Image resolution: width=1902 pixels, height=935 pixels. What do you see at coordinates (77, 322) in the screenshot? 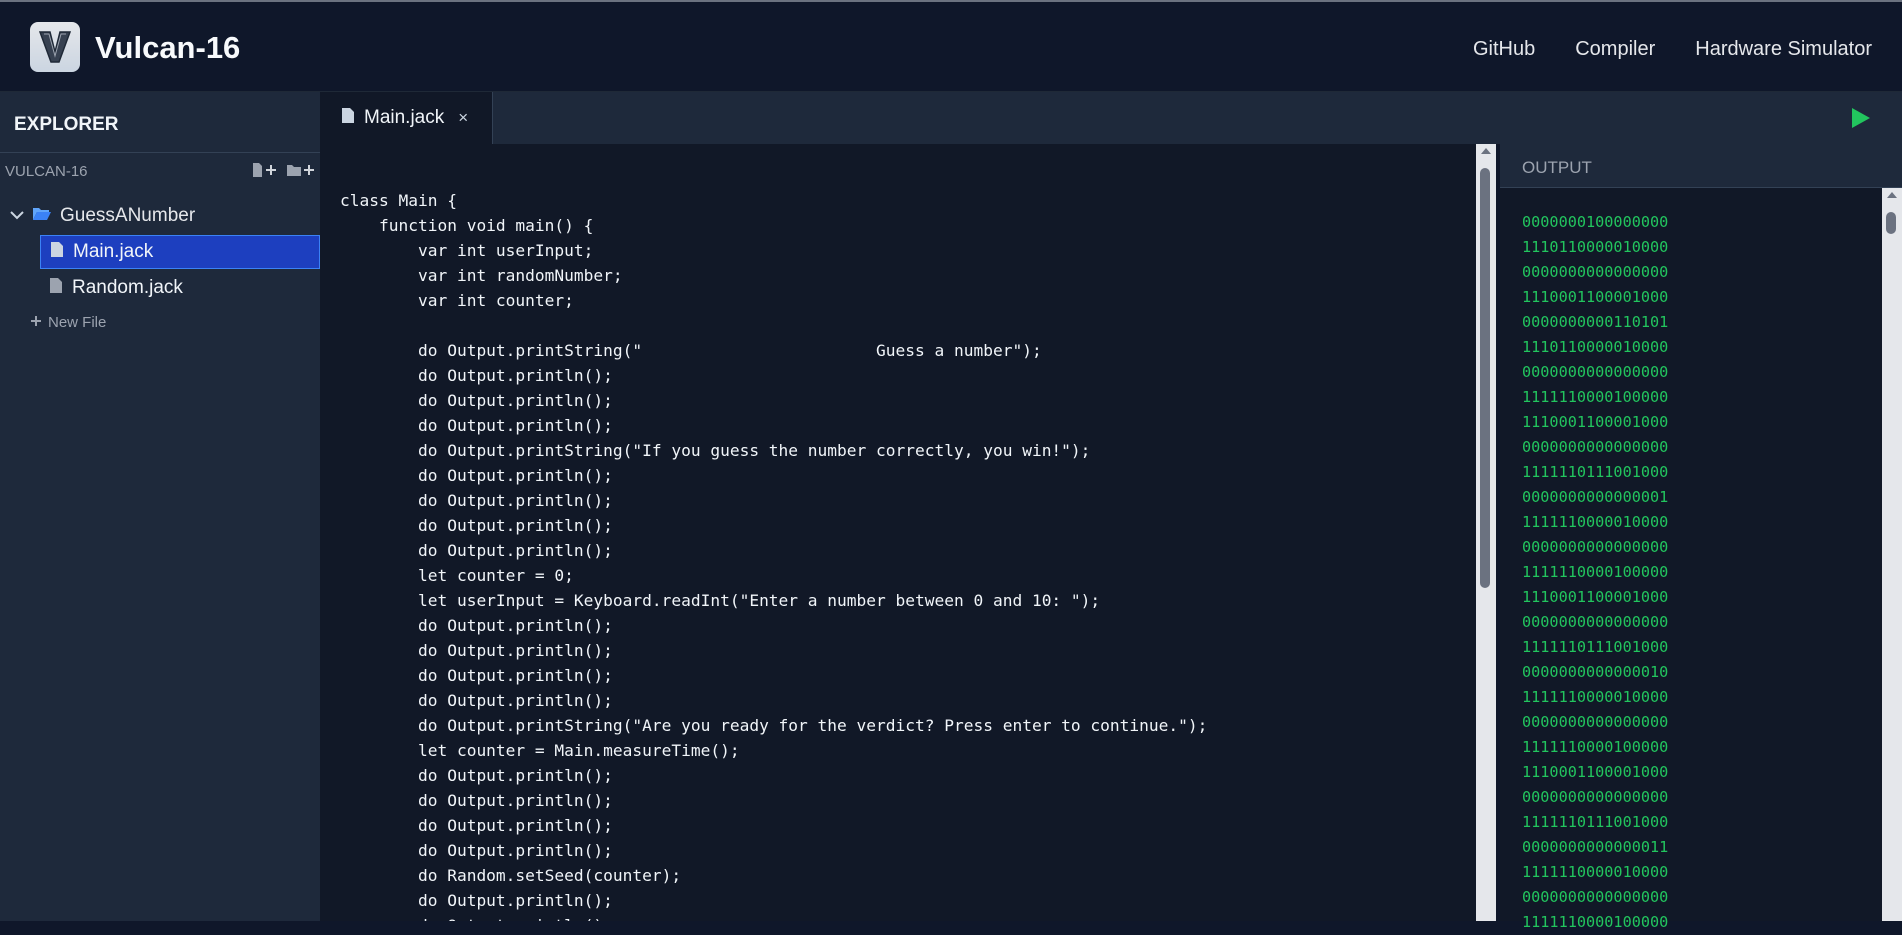
I see `new-file-label: New File` at bounding box center [77, 322].